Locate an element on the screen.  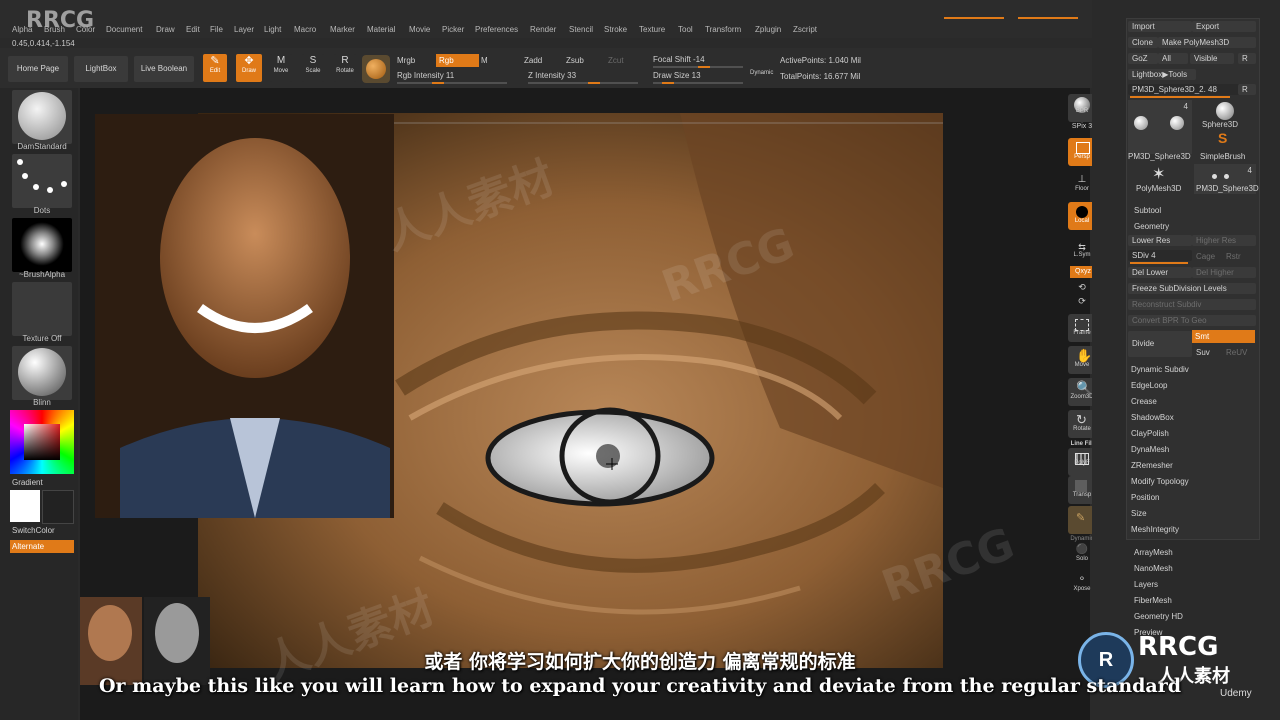
reuv-button: ReUV is located at coordinates (1236, 352).